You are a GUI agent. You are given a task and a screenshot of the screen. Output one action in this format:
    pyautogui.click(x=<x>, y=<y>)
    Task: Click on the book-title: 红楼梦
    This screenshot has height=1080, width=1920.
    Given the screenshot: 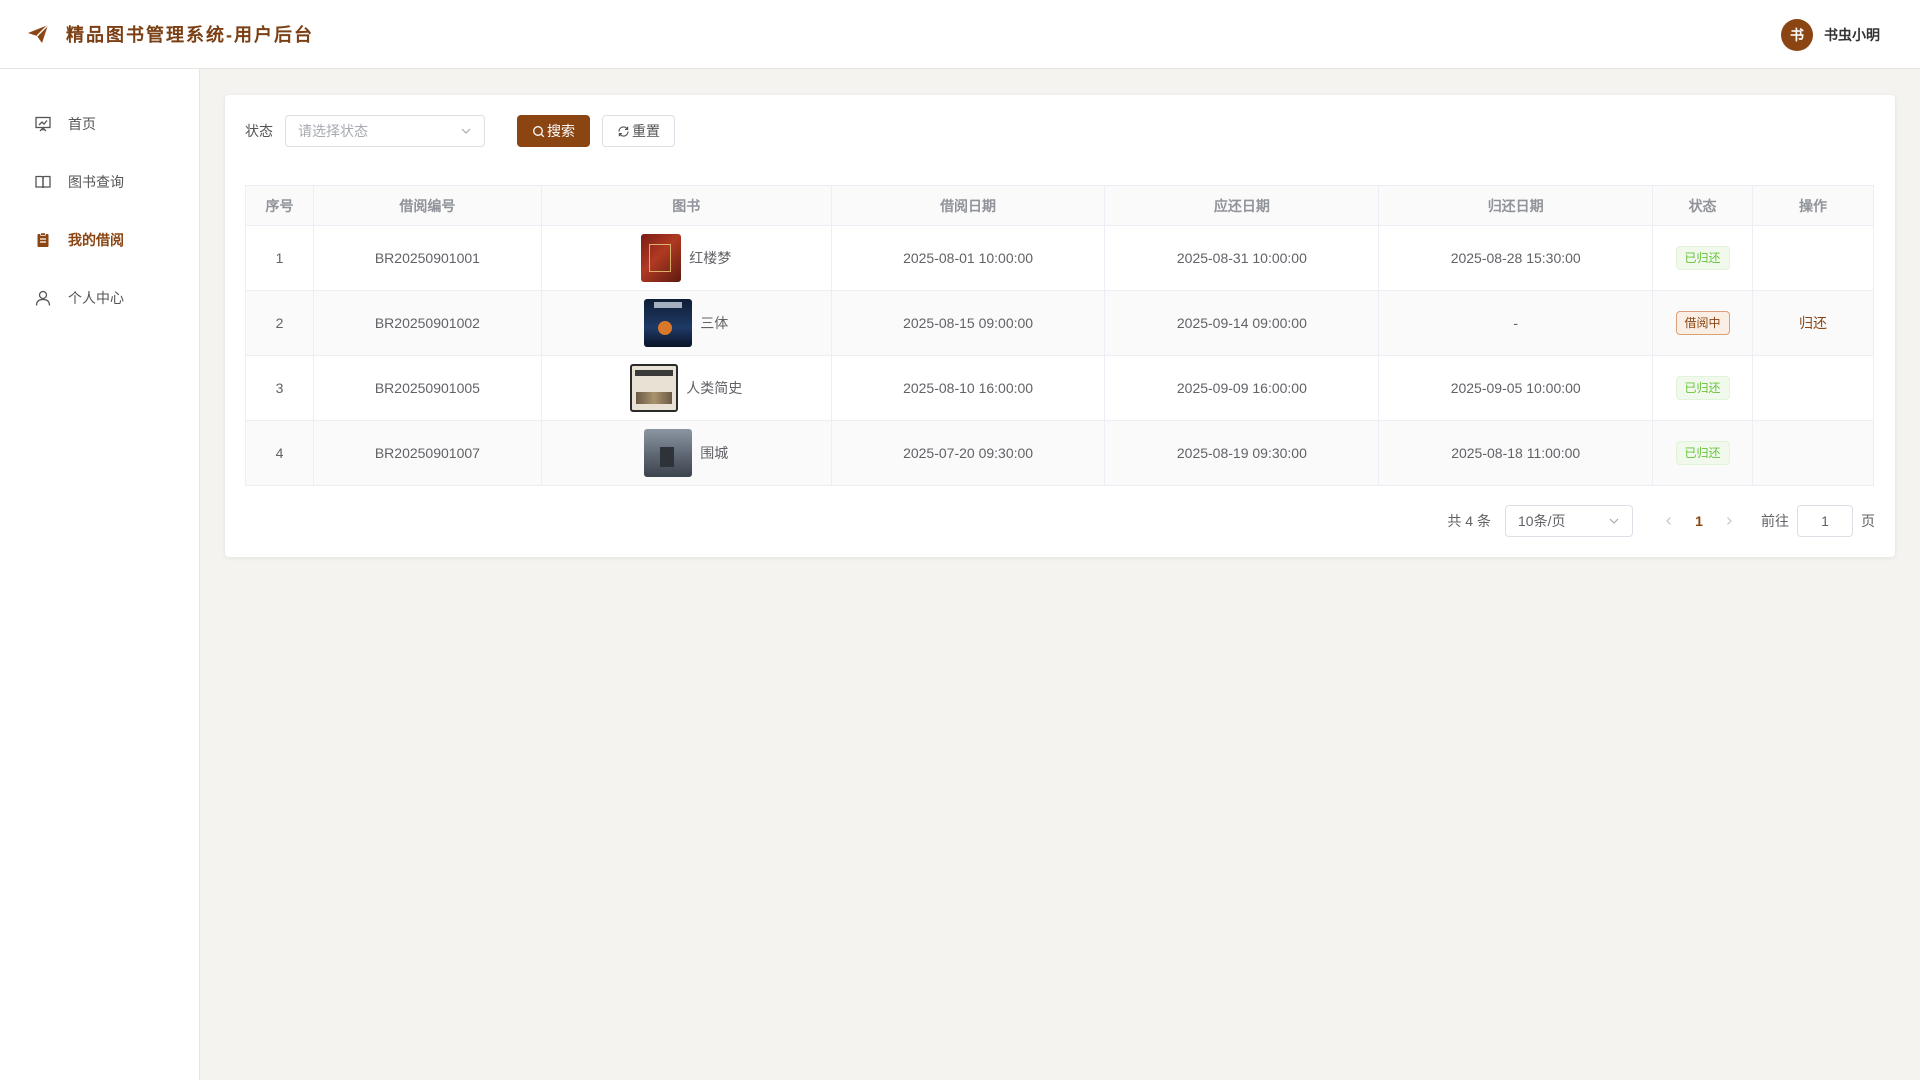 What is the action you would take?
    pyautogui.click(x=710, y=258)
    